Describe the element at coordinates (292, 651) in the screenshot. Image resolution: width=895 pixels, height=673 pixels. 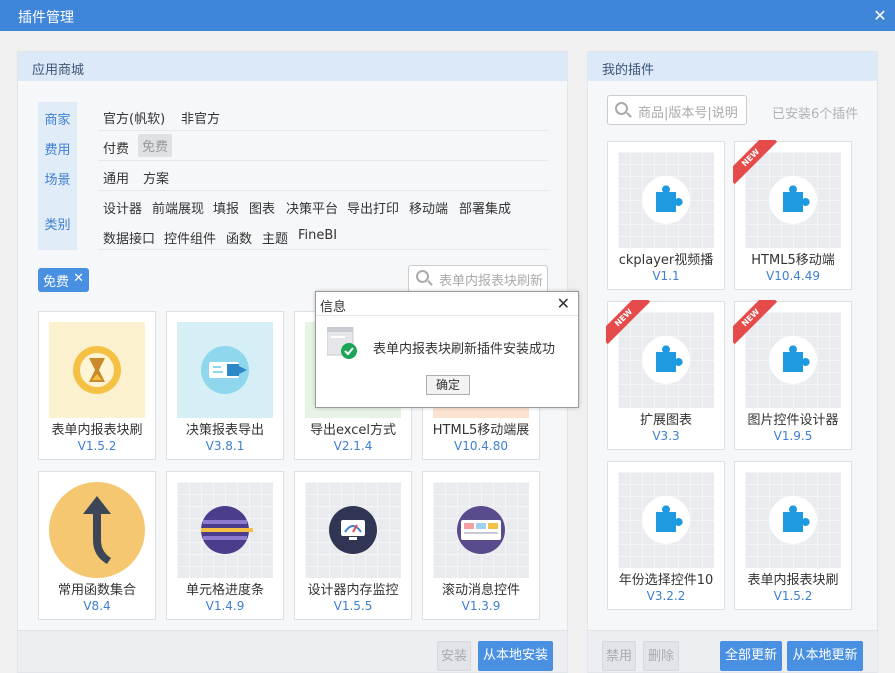
I see `store-footer: 安装 从本地安装` at that location.